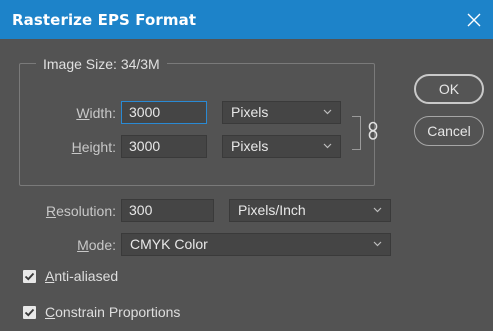 The height and width of the screenshot is (331, 493). I want to click on width-unit-select: Pixels, so click(281, 112).